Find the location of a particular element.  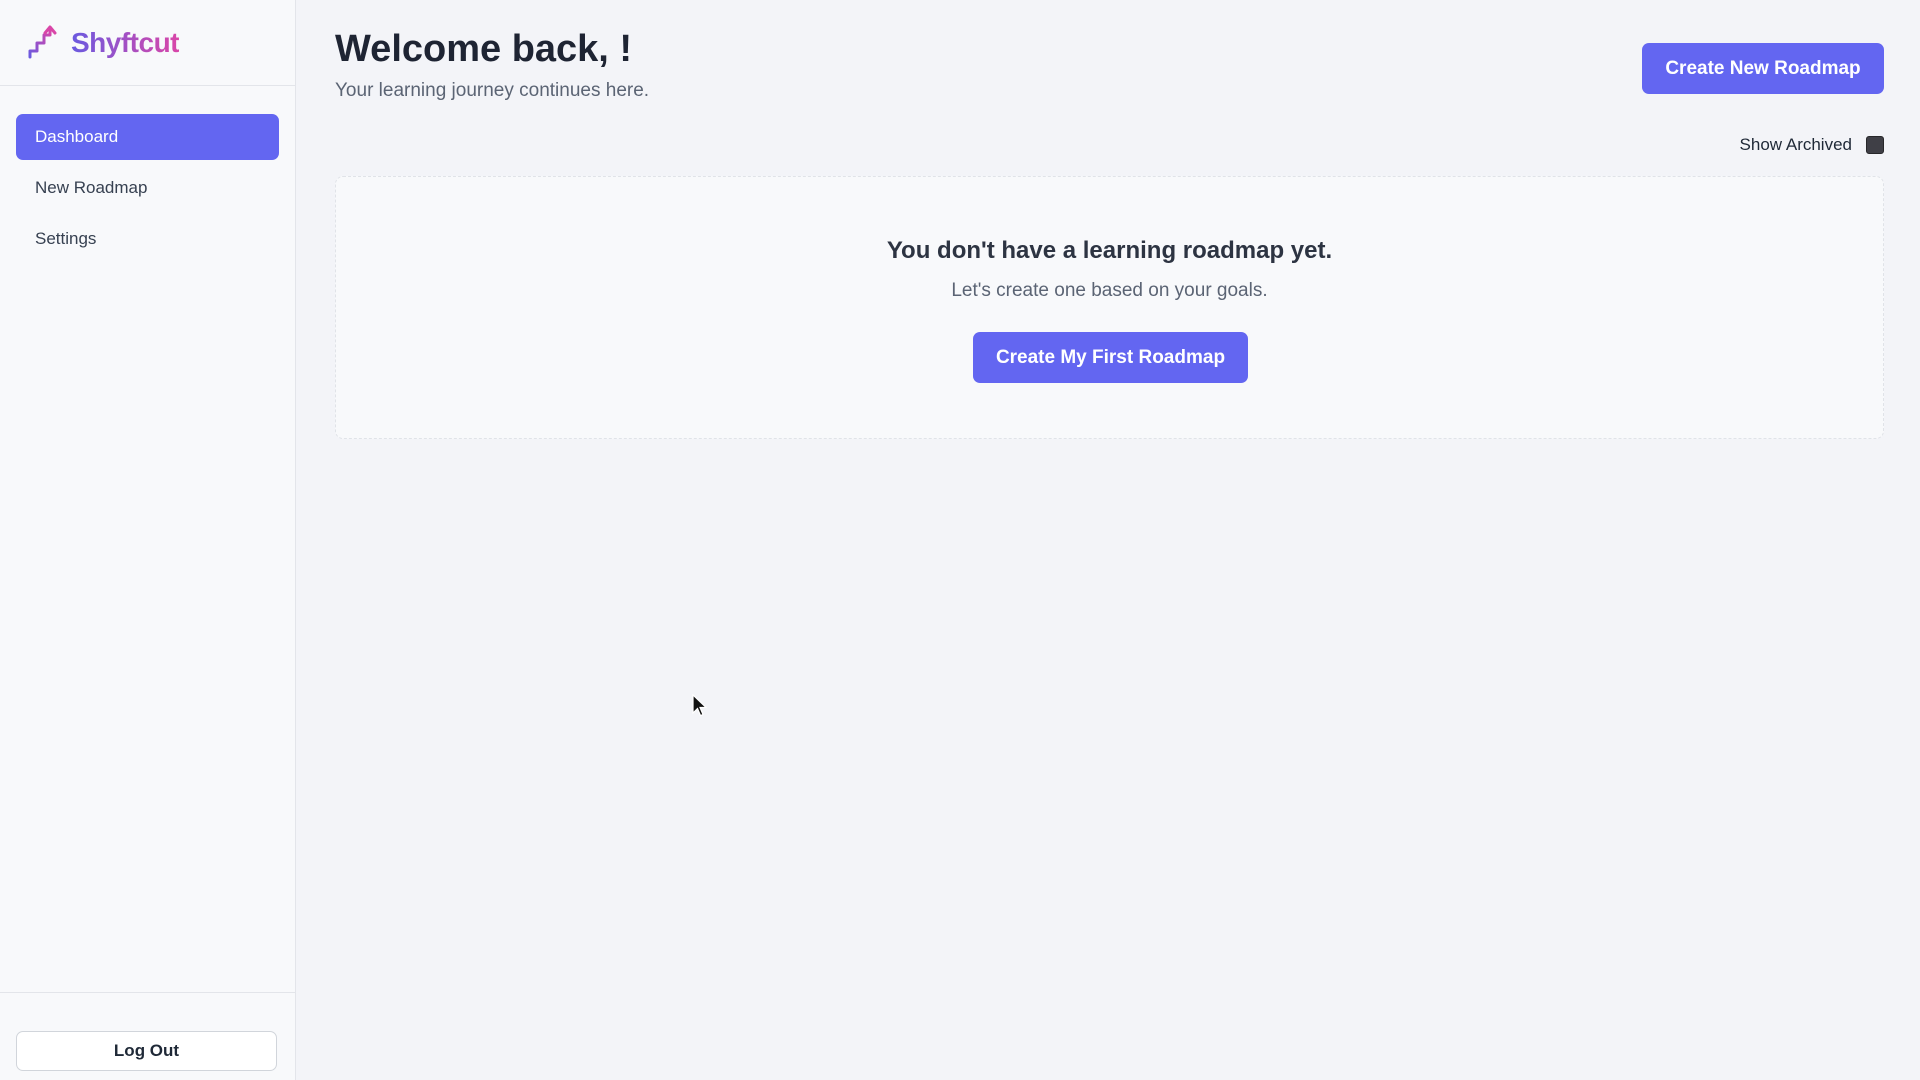

show-archived-toggle: Show Archived is located at coordinates (1809, 145).